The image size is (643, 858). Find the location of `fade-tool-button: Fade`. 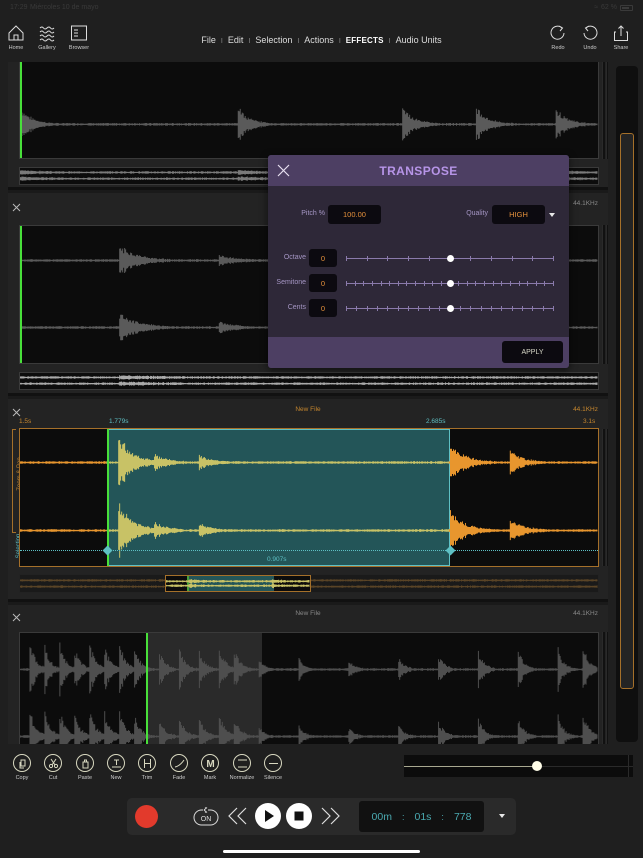

fade-tool-button: Fade is located at coordinates (179, 767).